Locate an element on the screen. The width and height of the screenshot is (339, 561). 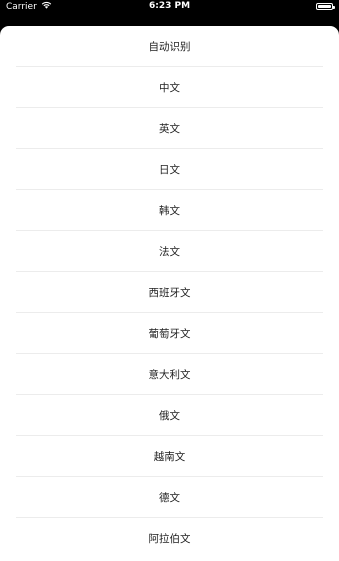
language-option-french: 法文 is located at coordinates (169, 251).